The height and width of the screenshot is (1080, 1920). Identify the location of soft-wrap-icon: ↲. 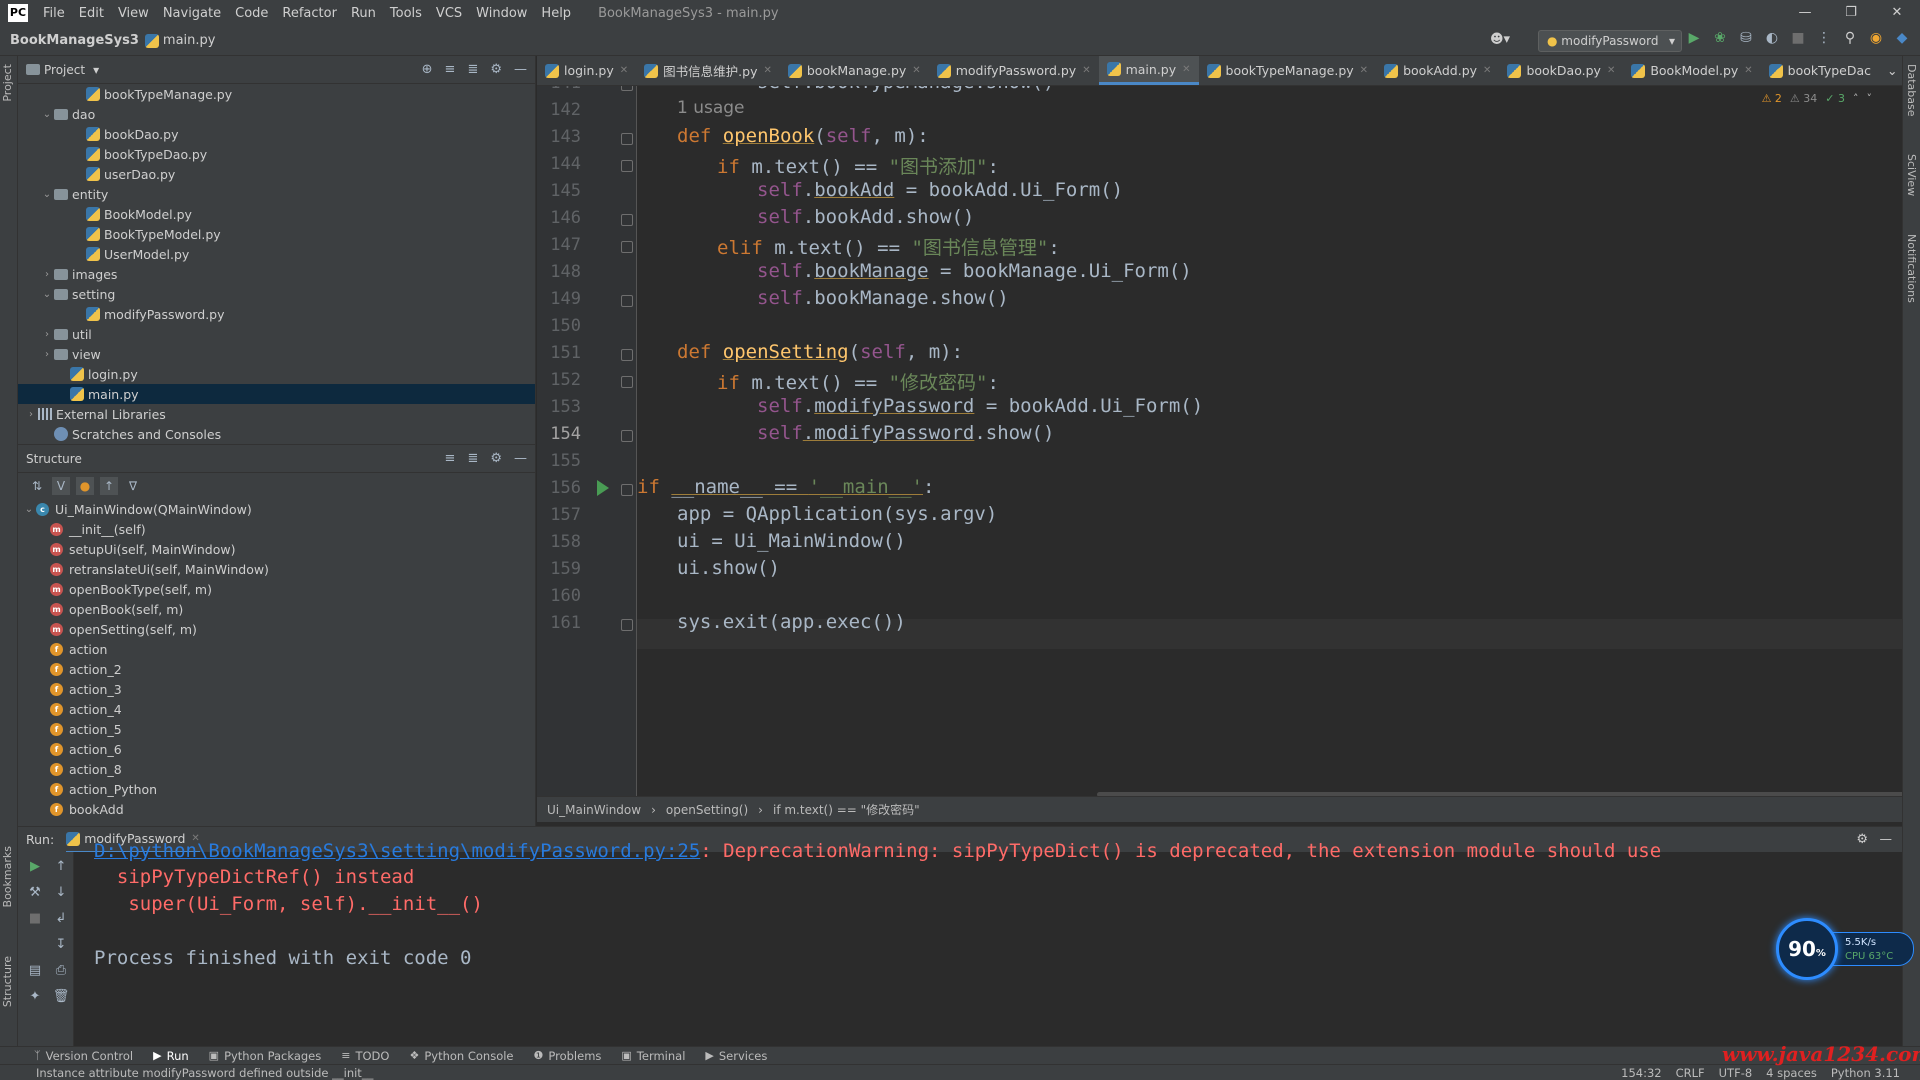
(61, 919).